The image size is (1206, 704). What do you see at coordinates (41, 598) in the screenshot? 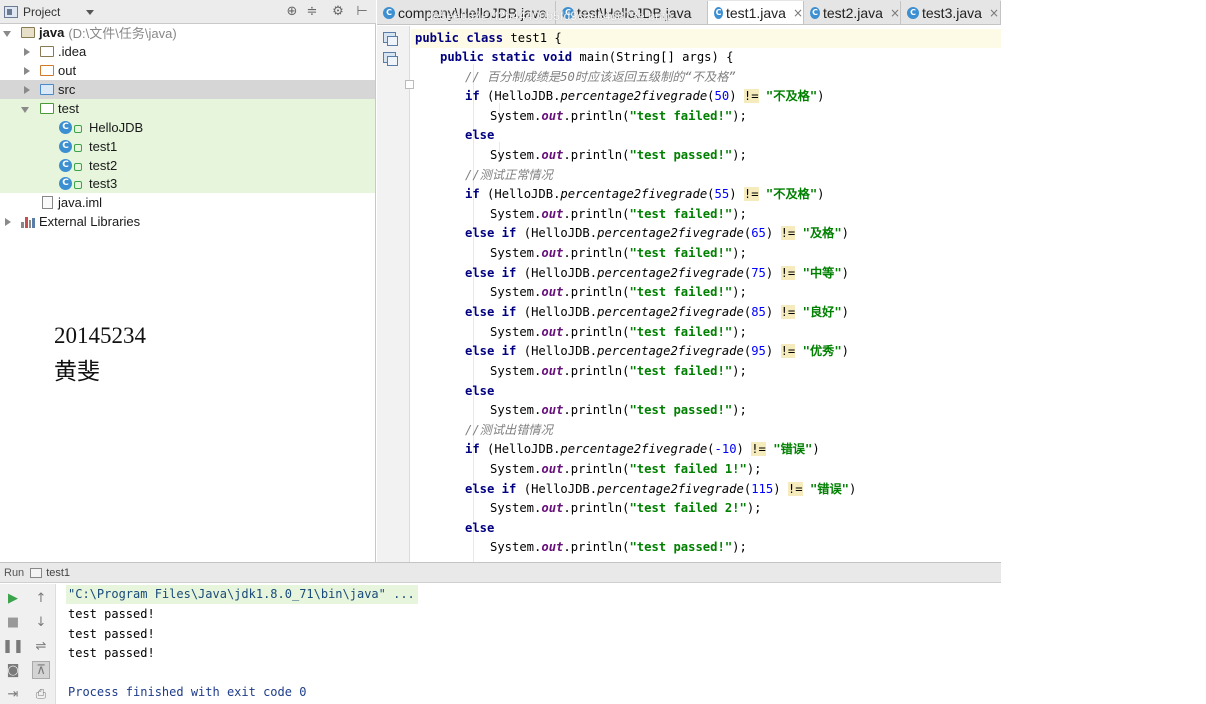
I see `up-icon: ↑` at bounding box center [41, 598].